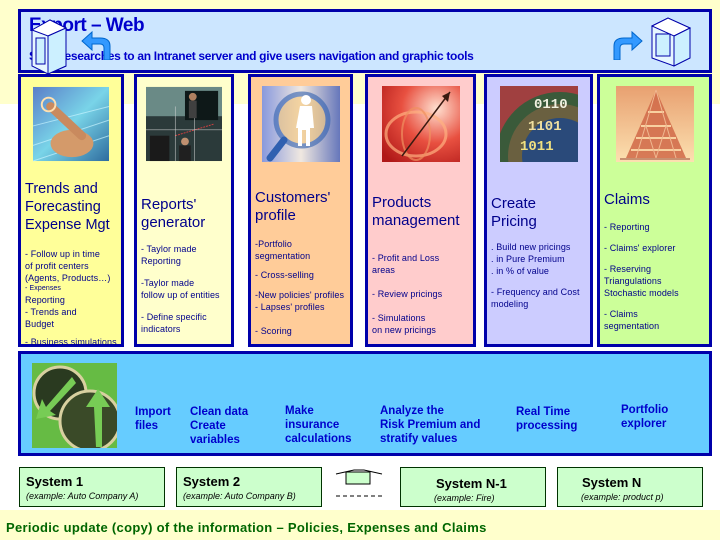  I want to click on list-item: - Review pricings, so click(407, 294).